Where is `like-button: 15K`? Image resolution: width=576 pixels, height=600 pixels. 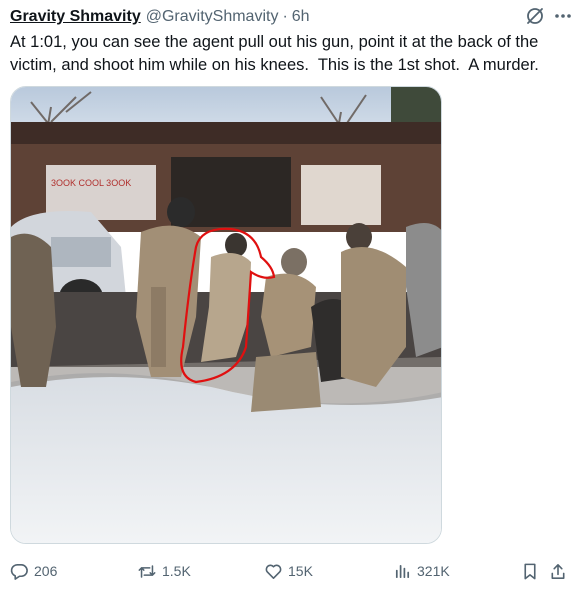
like-button: 15K is located at coordinates (288, 571).